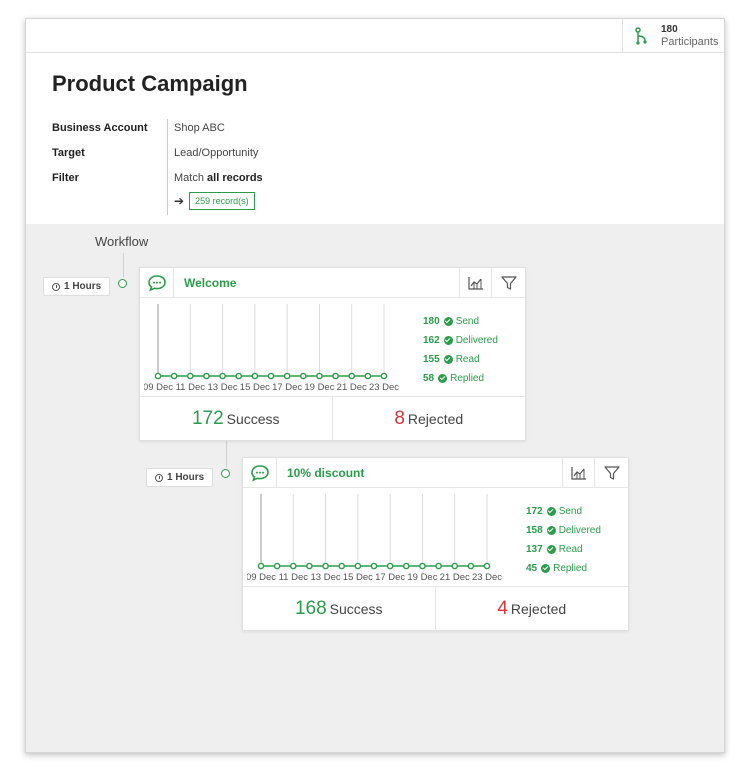  Describe the element at coordinates (563, 511) in the screenshot. I see `stat-send: 172 Send` at that location.